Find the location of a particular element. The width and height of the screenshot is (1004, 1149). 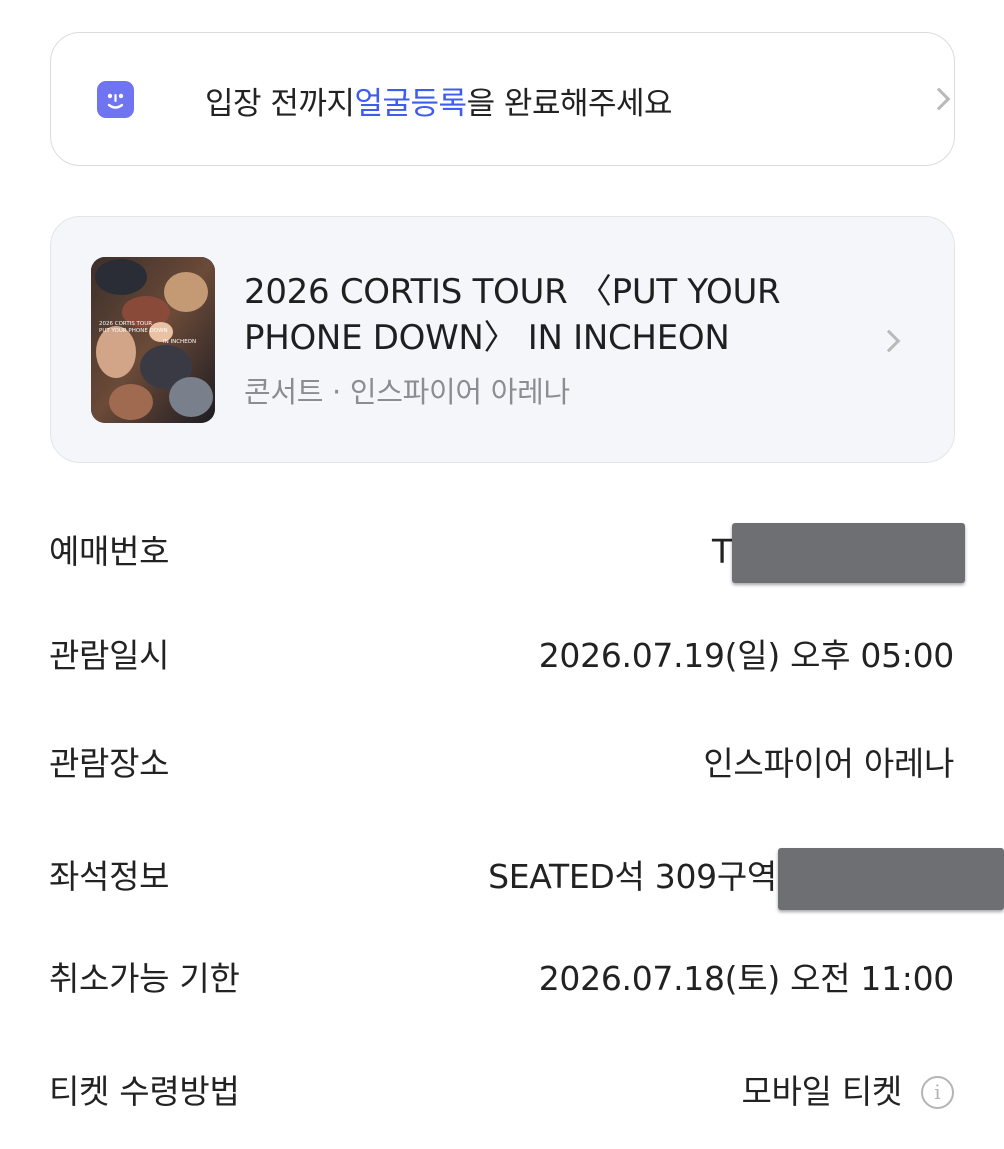

cancel-deadline-row: 취소가능 기한 2026.07.18(토) 오전 11:00 is located at coordinates (502, 979).